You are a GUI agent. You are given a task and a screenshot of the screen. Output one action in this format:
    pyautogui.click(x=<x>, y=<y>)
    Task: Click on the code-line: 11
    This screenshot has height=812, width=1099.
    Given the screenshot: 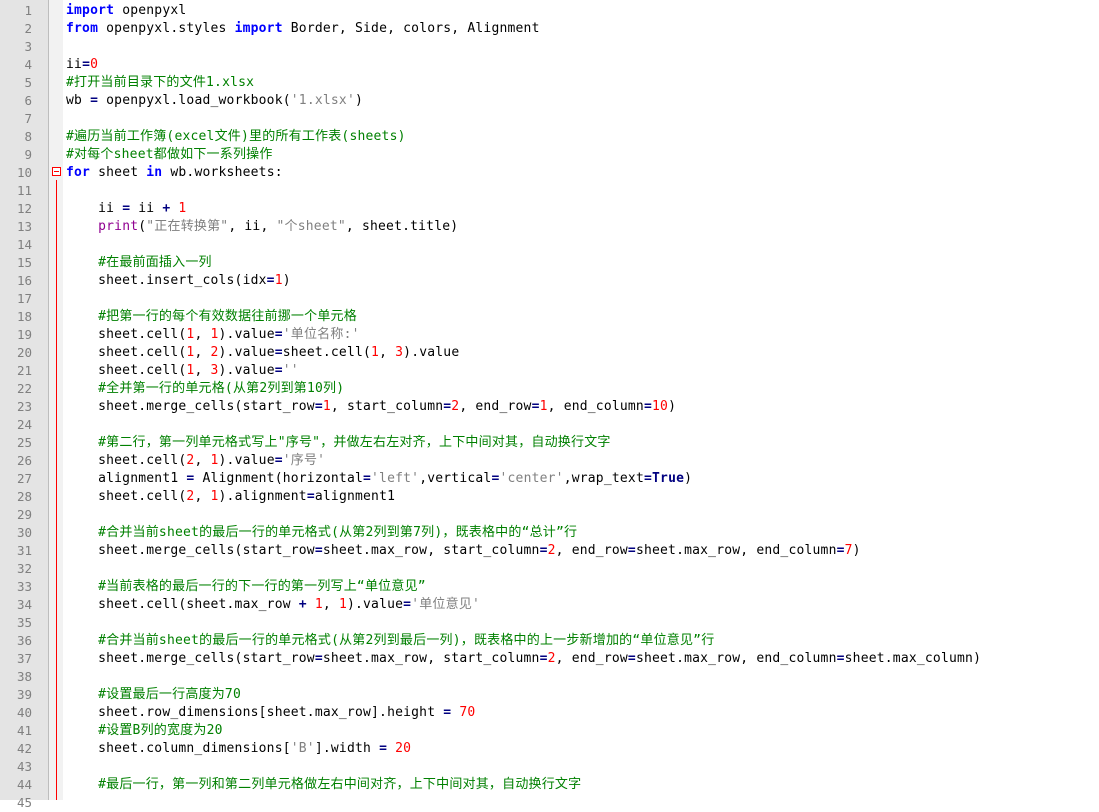 What is the action you would take?
    pyautogui.click(x=549, y=191)
    